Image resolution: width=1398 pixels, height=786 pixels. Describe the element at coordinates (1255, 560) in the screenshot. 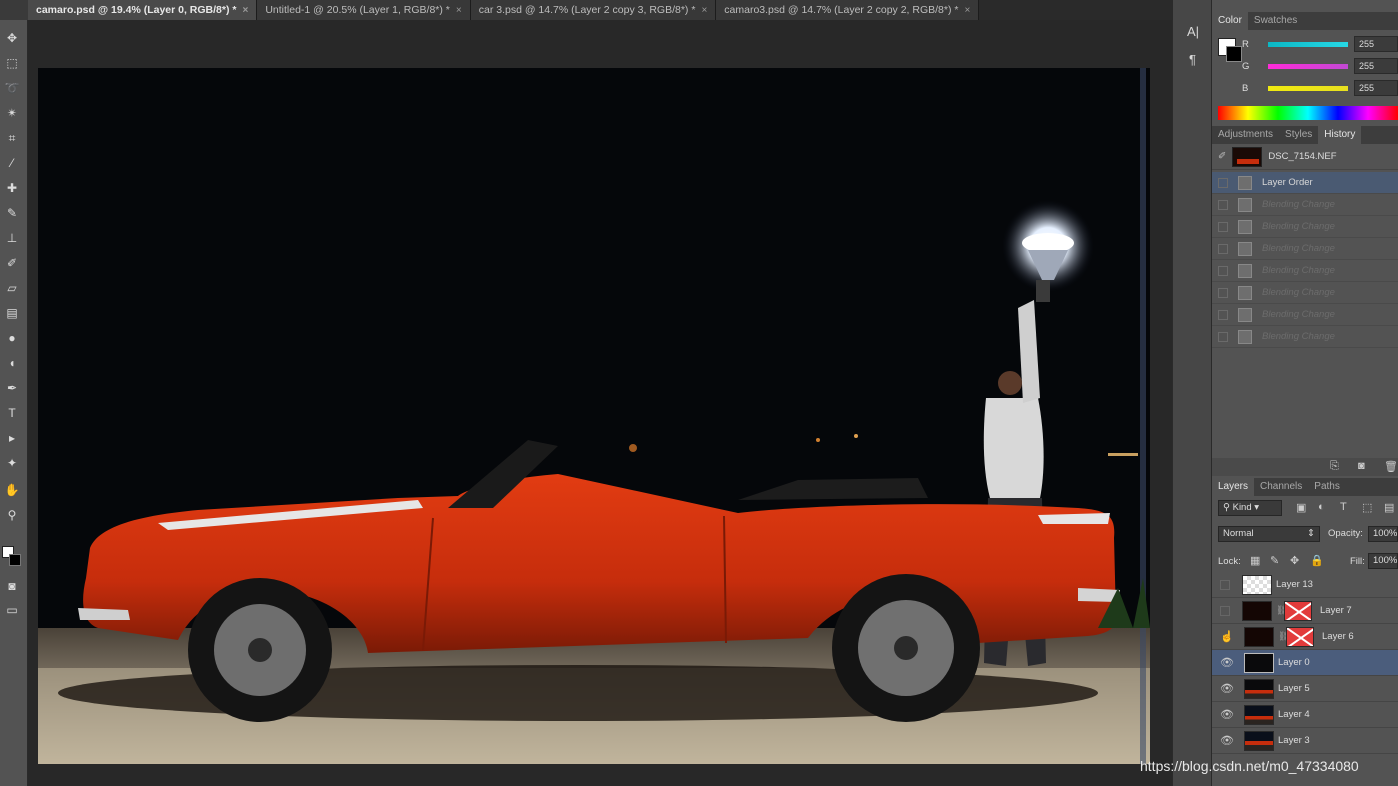

I see `lock-transparent-icon: ▦` at that location.